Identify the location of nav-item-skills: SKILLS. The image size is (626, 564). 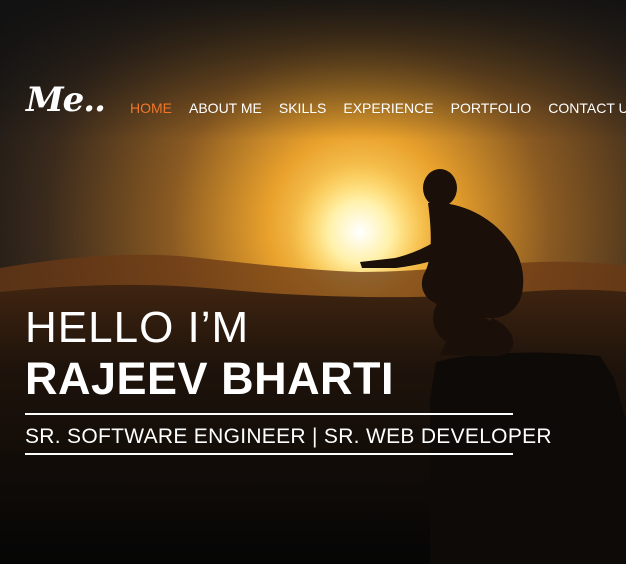
(302, 108).